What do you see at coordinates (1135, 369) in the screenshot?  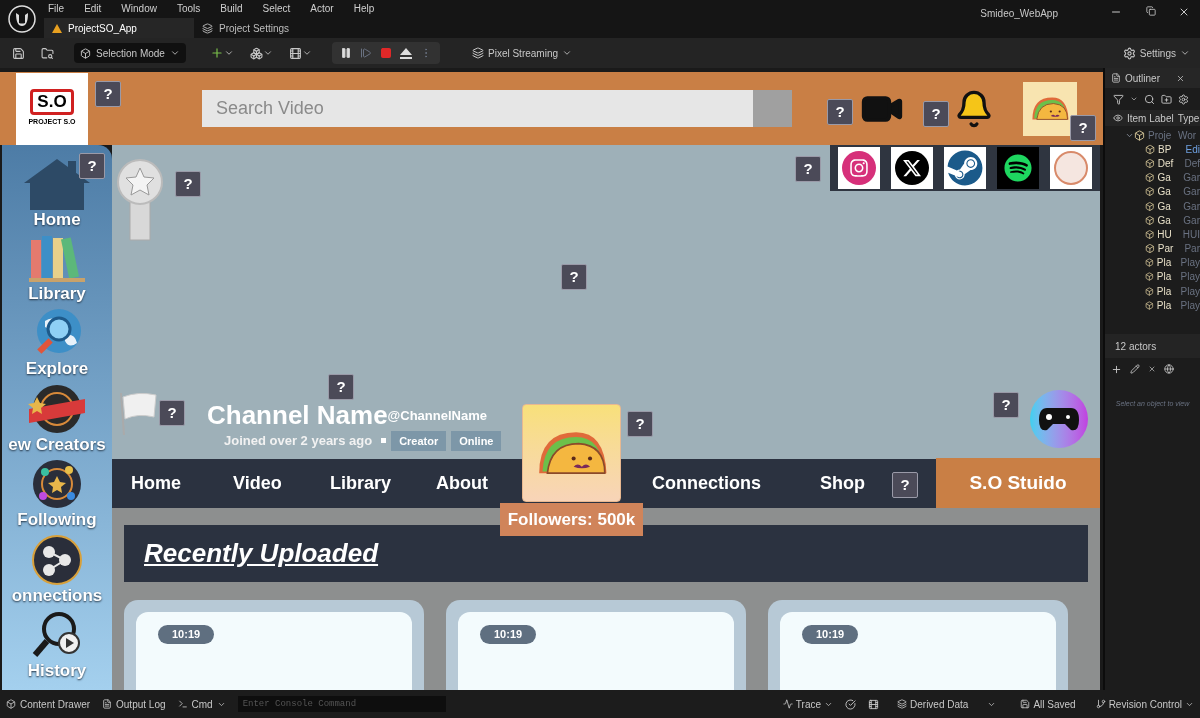 I see `details-icon` at bounding box center [1135, 369].